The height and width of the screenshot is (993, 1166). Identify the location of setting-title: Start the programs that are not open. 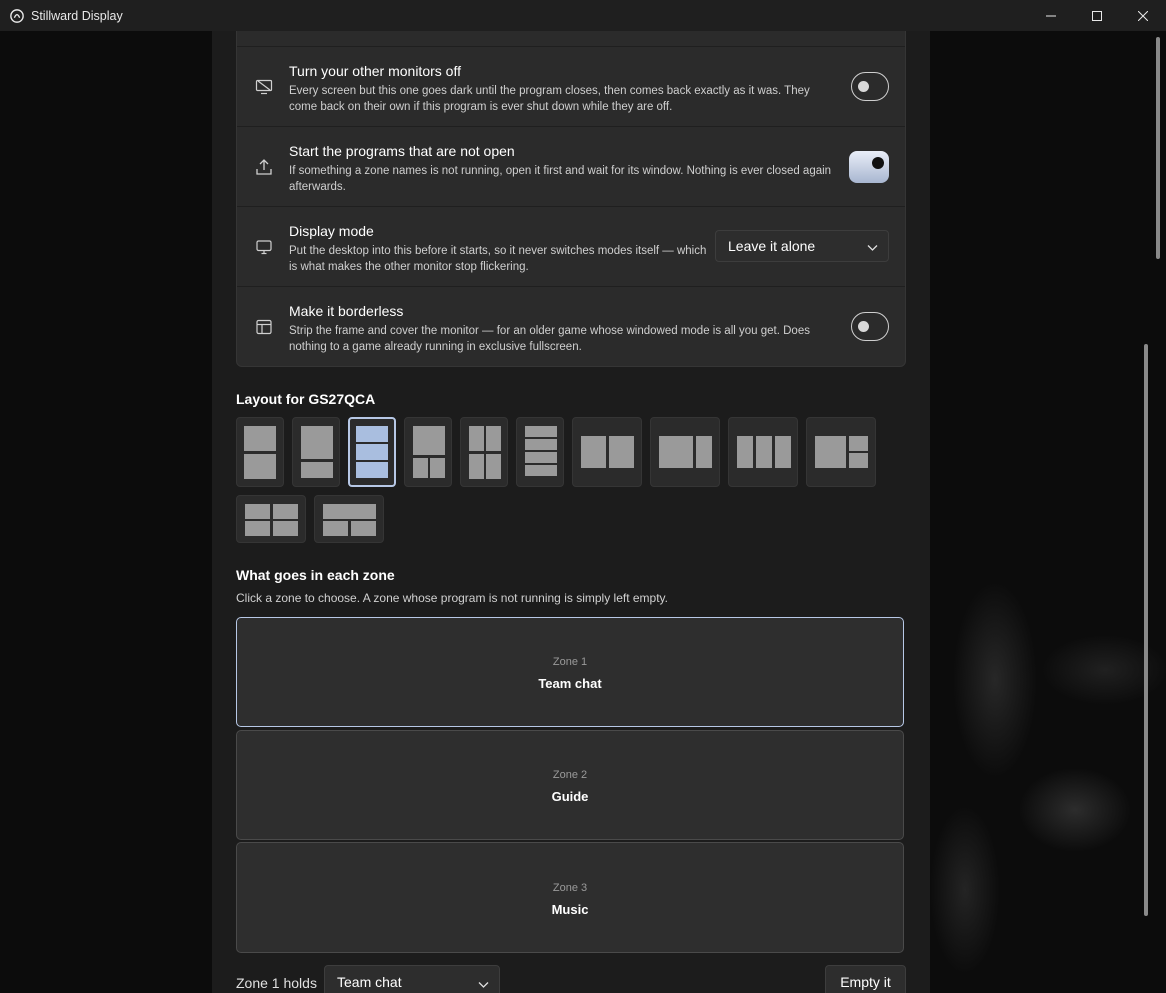
(402, 151).